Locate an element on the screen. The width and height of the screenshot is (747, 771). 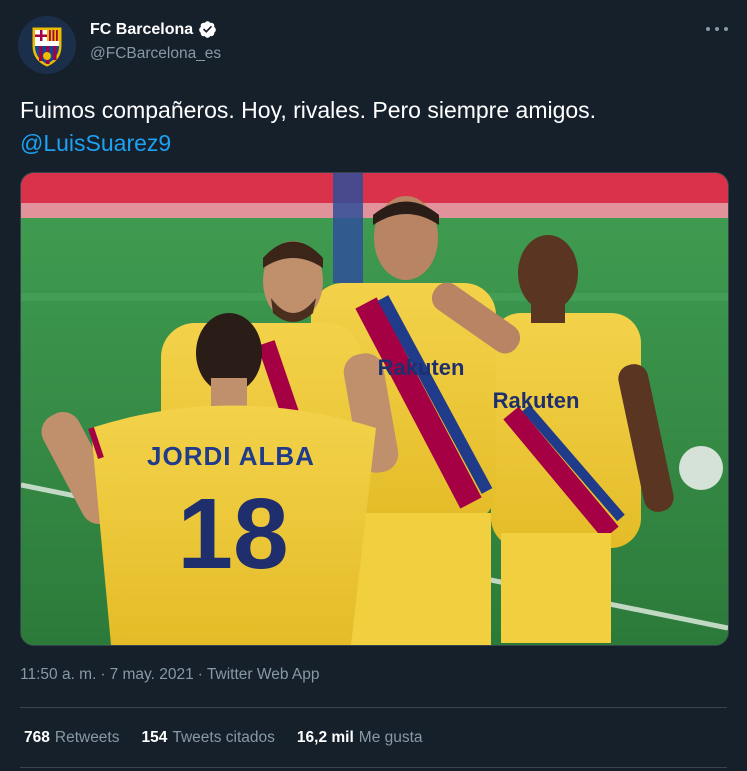
divider-bottom is located at coordinates (373, 767).